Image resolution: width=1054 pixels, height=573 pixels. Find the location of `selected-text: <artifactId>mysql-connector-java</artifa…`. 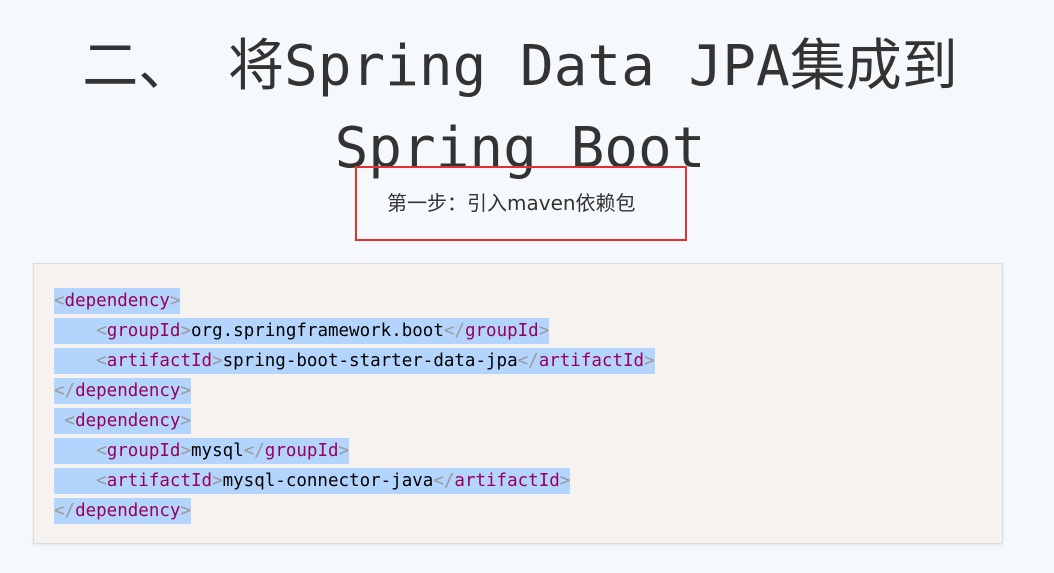

selected-text: <artifactId>mysql-connector-java</artifa… is located at coordinates (312, 481).